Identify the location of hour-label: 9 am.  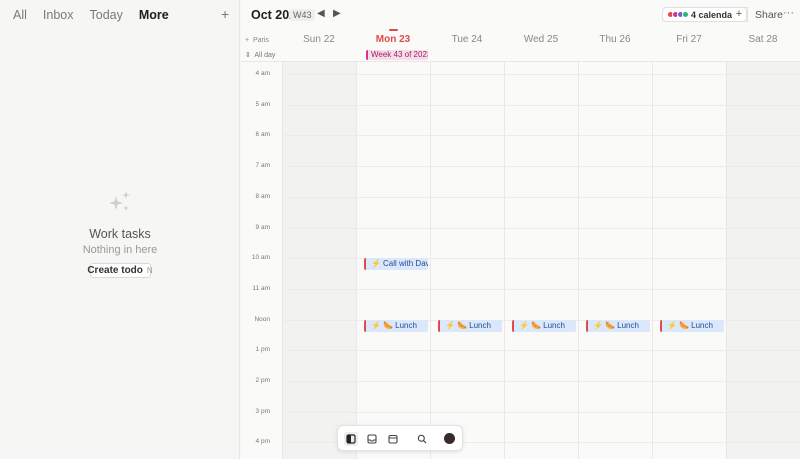
(262, 227).